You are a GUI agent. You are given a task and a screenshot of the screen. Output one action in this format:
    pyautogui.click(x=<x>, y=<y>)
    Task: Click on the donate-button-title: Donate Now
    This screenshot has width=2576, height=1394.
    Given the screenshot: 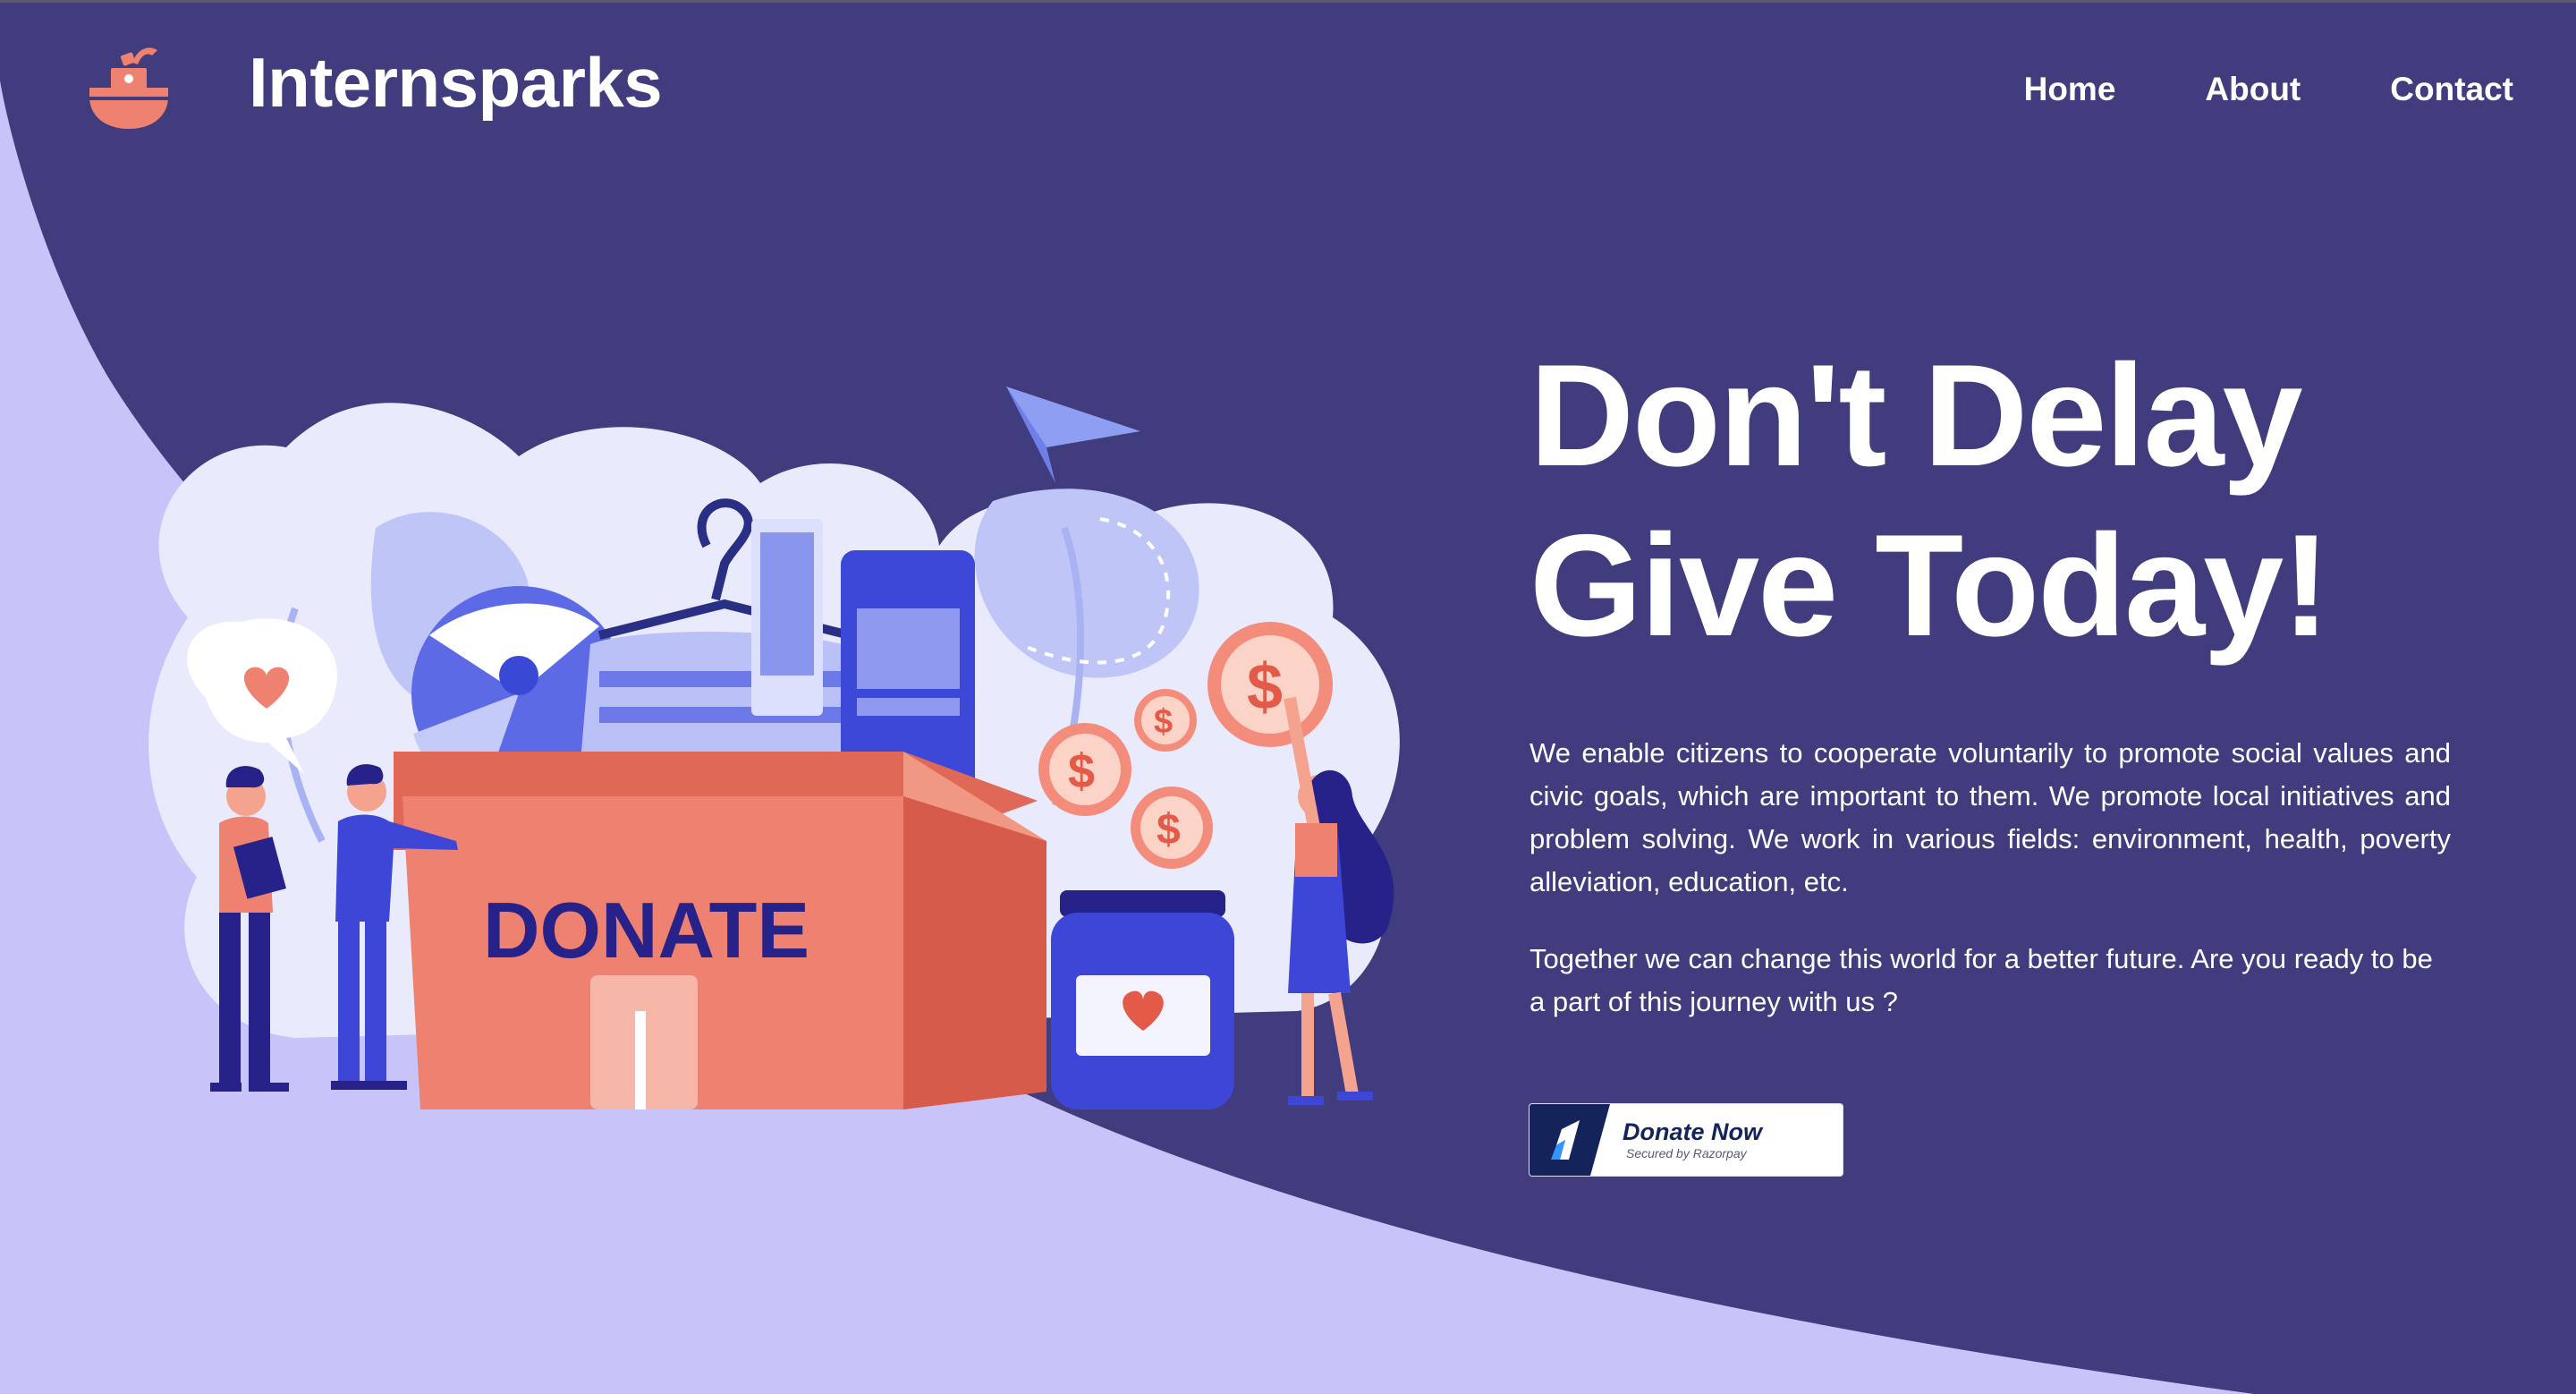 What is the action you would take?
    pyautogui.click(x=1693, y=1132)
    